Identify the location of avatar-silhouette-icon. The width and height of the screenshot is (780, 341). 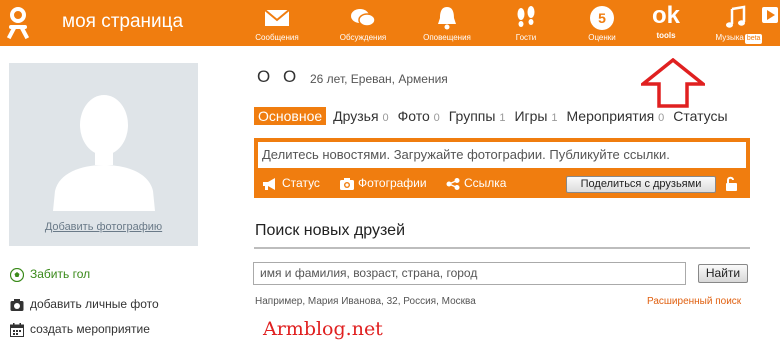
(104, 153).